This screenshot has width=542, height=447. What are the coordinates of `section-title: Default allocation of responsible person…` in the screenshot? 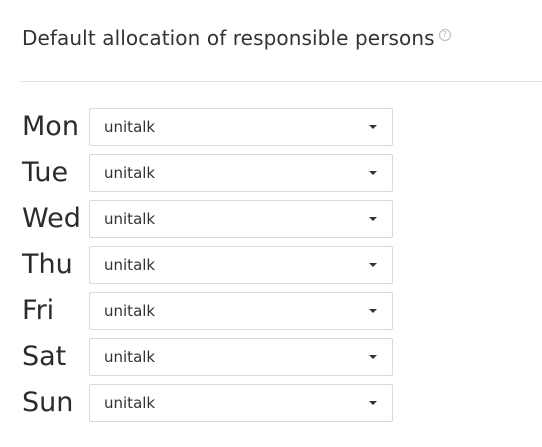 It's located at (228, 38).